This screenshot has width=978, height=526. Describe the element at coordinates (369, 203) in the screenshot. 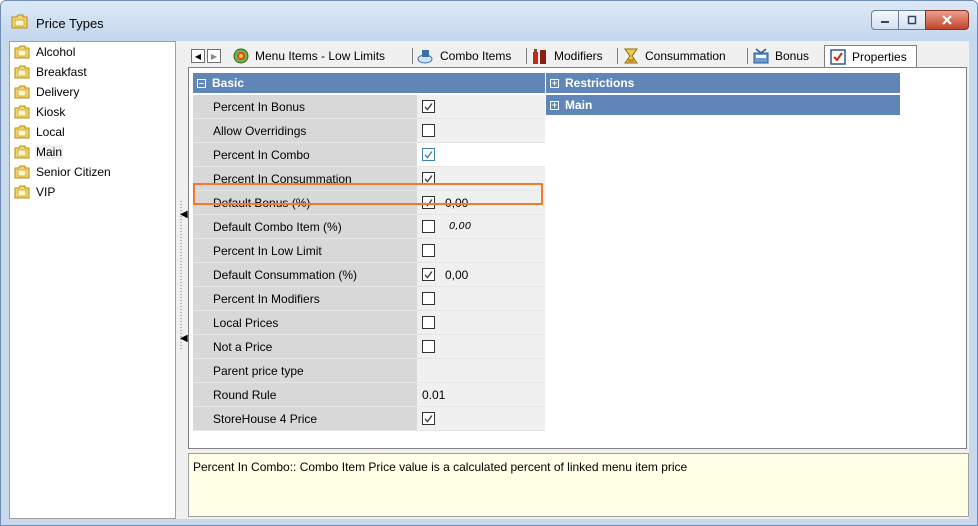

I see `property-row-default-bonus: Default Bonus (%) 0,00` at that location.